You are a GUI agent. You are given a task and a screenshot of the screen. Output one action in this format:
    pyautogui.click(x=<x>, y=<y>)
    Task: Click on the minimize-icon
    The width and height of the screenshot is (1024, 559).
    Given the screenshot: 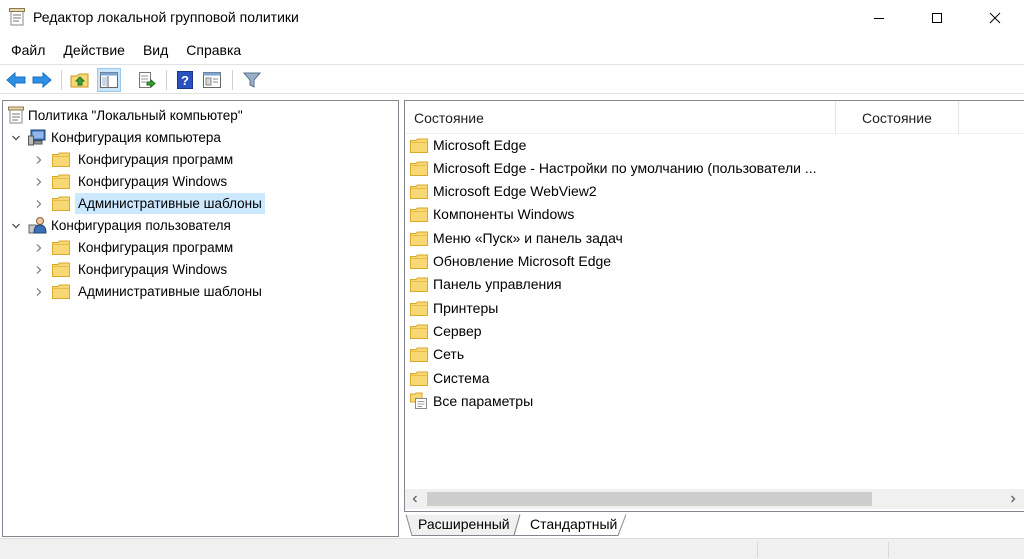 What is the action you would take?
    pyautogui.click(x=879, y=18)
    